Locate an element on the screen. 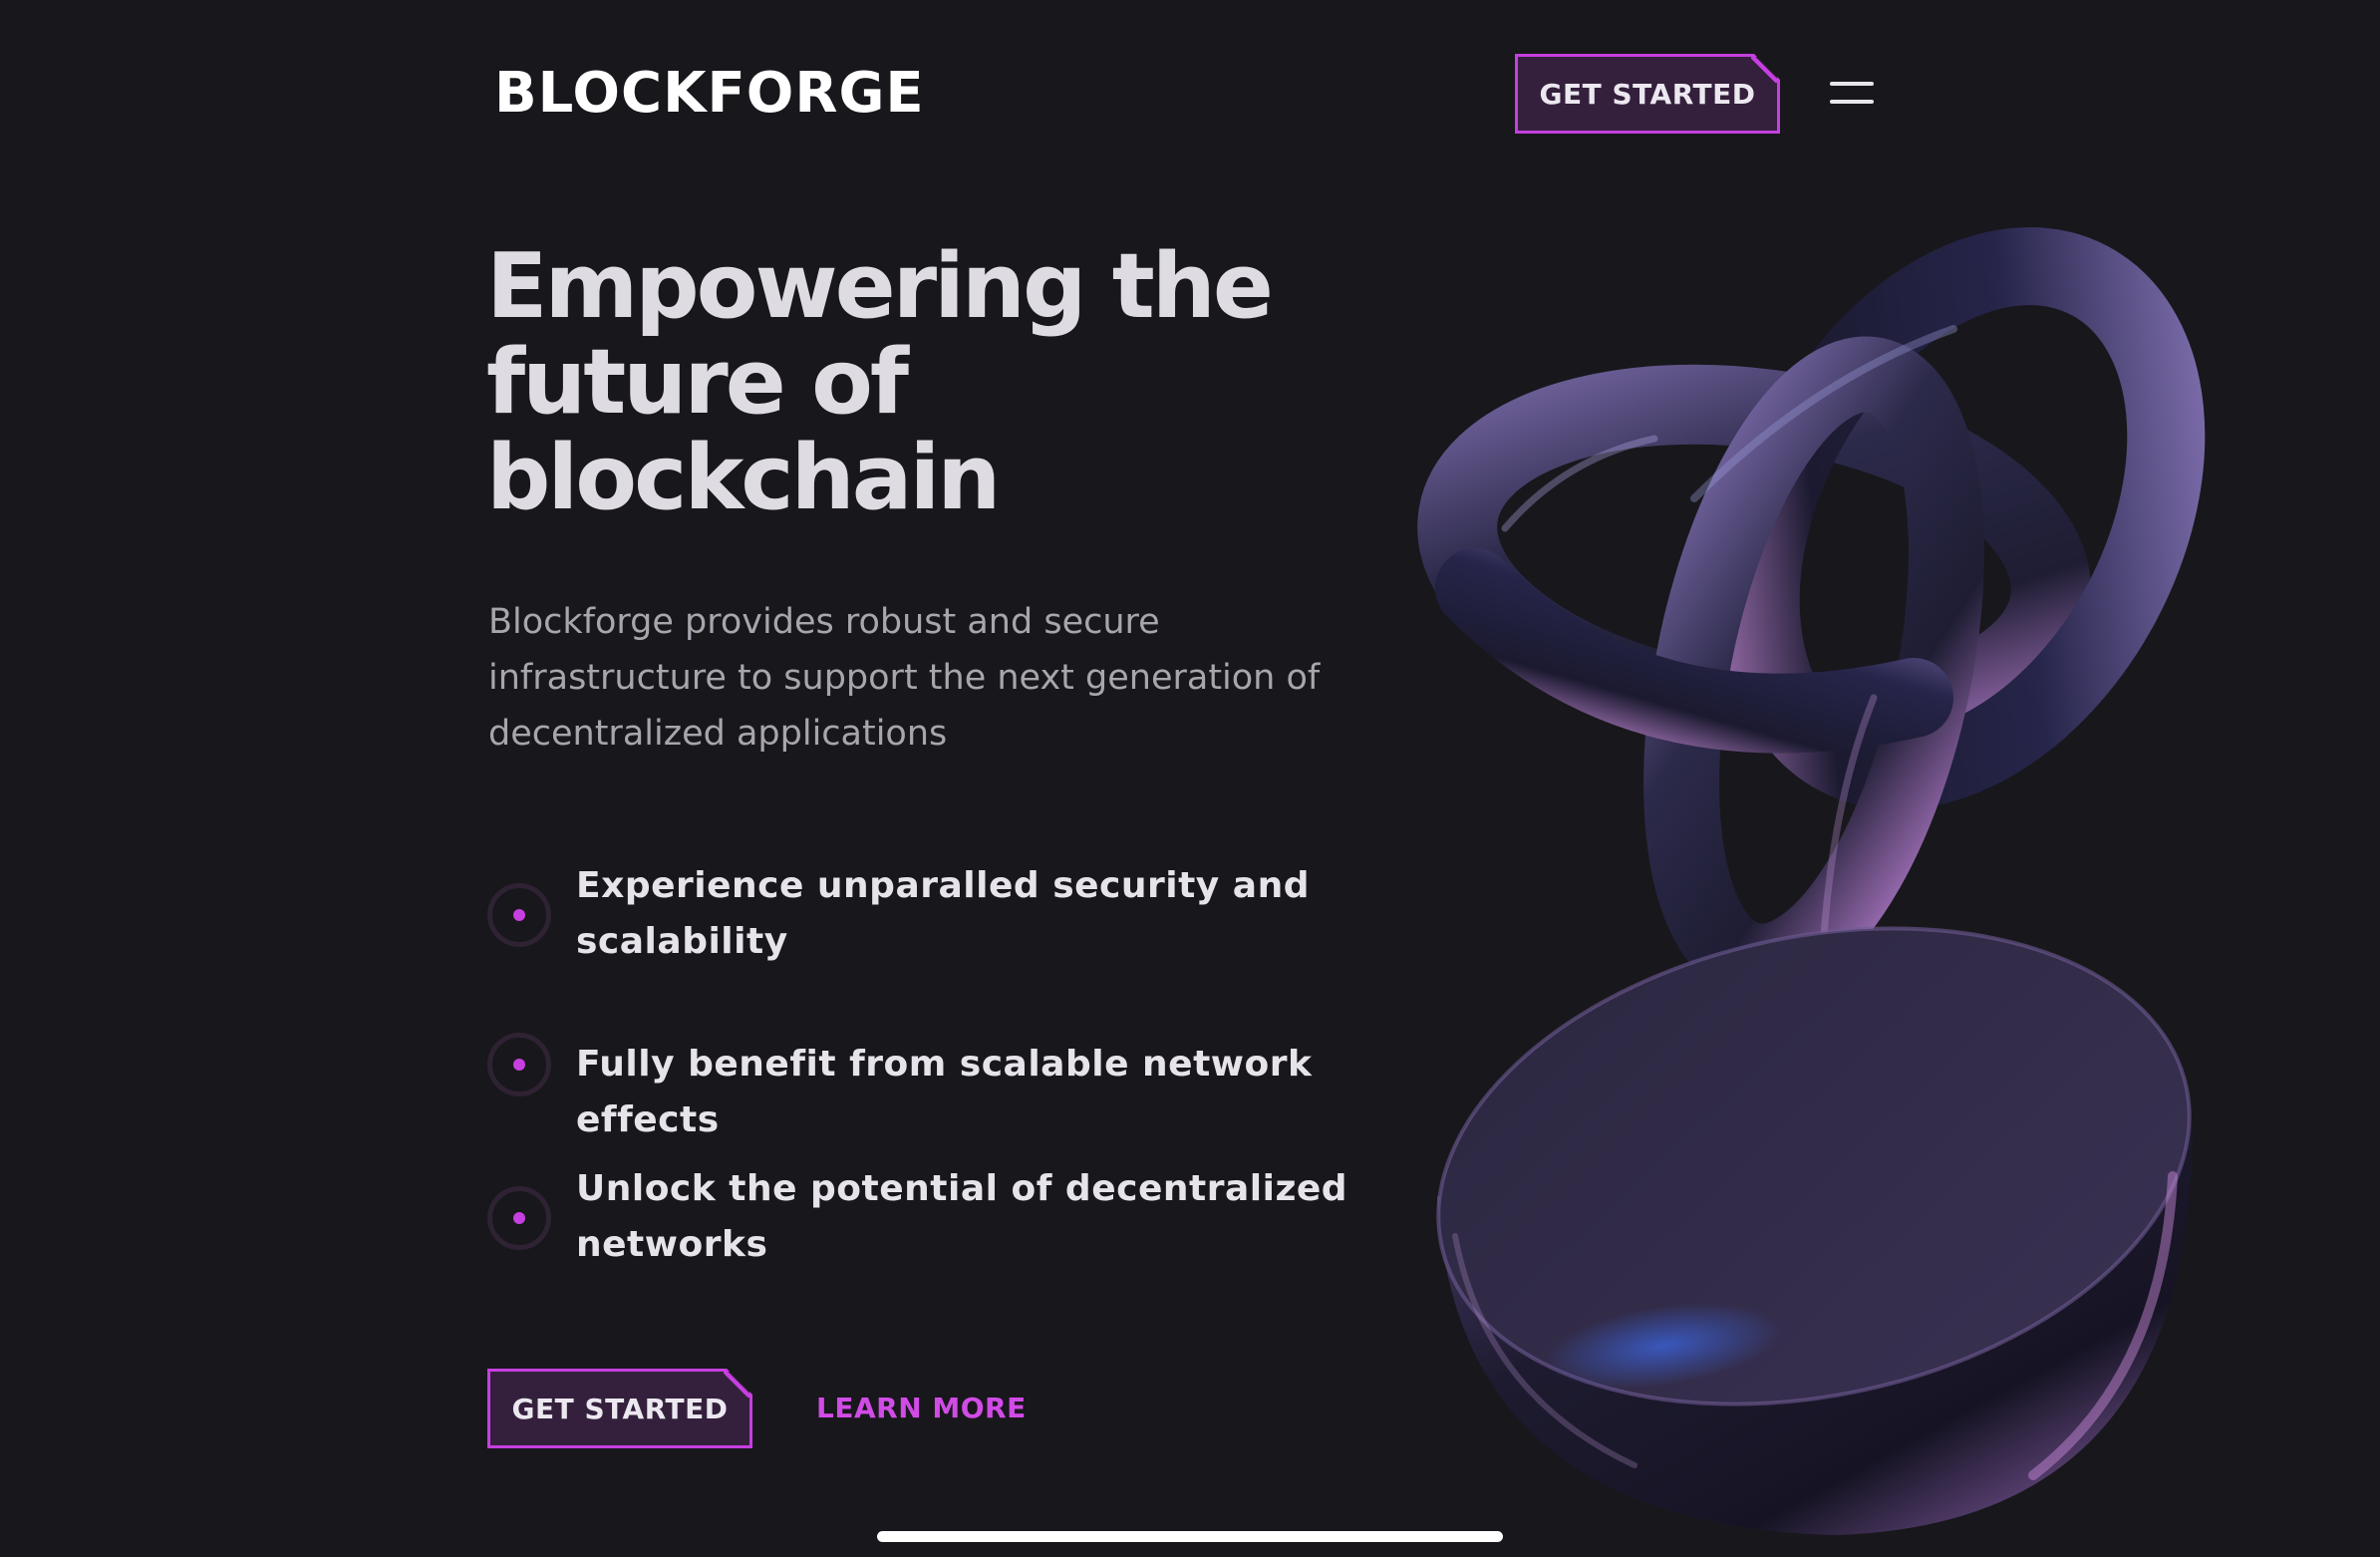  hamburger-menu-icon is located at coordinates (1852, 94).